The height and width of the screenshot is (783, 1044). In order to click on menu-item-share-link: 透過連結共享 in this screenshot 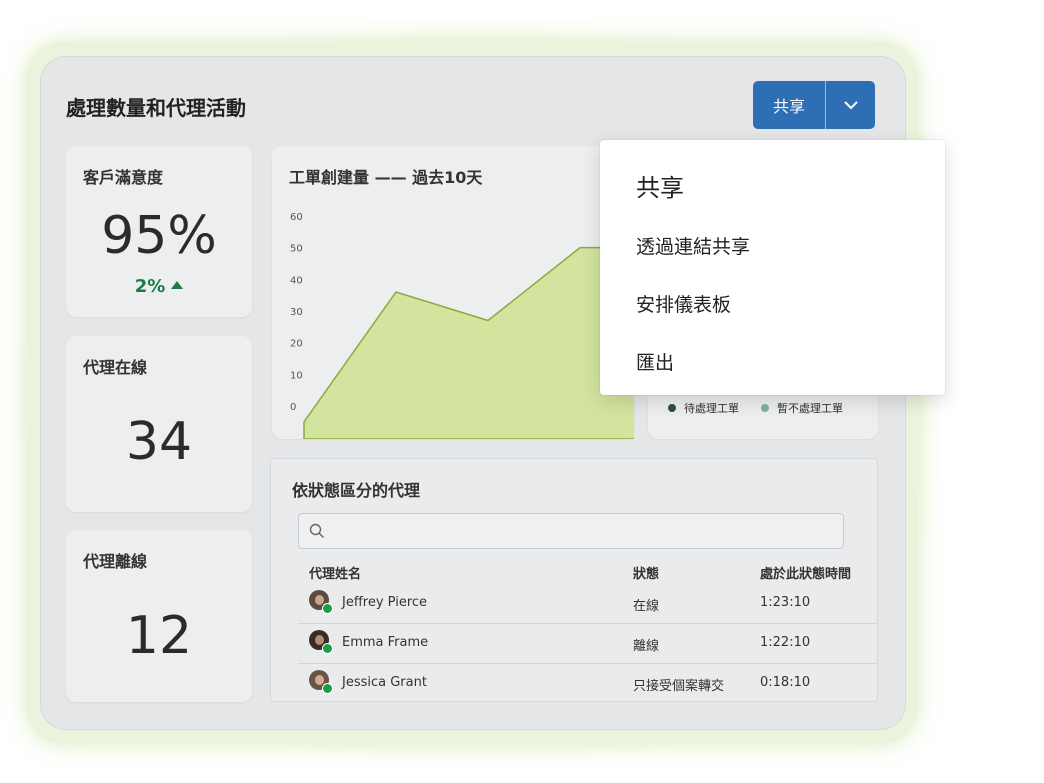, I will do `click(693, 245)`.